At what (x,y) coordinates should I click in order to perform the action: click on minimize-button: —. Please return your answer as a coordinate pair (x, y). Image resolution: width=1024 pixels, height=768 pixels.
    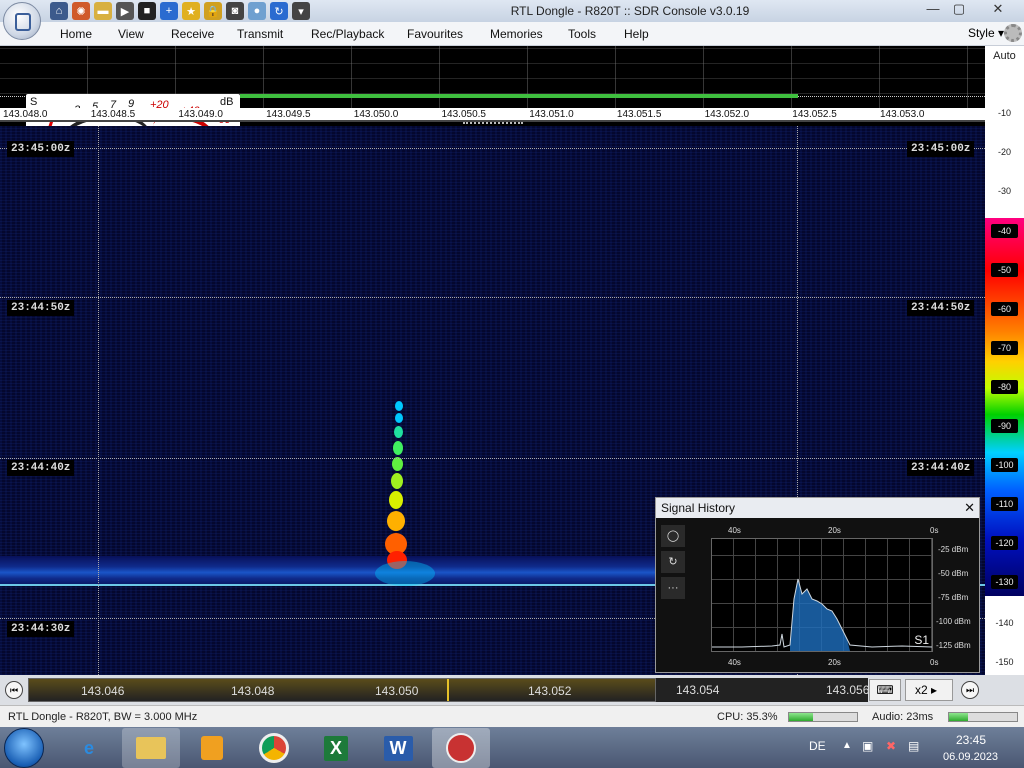
    Looking at the image, I should click on (933, 9).